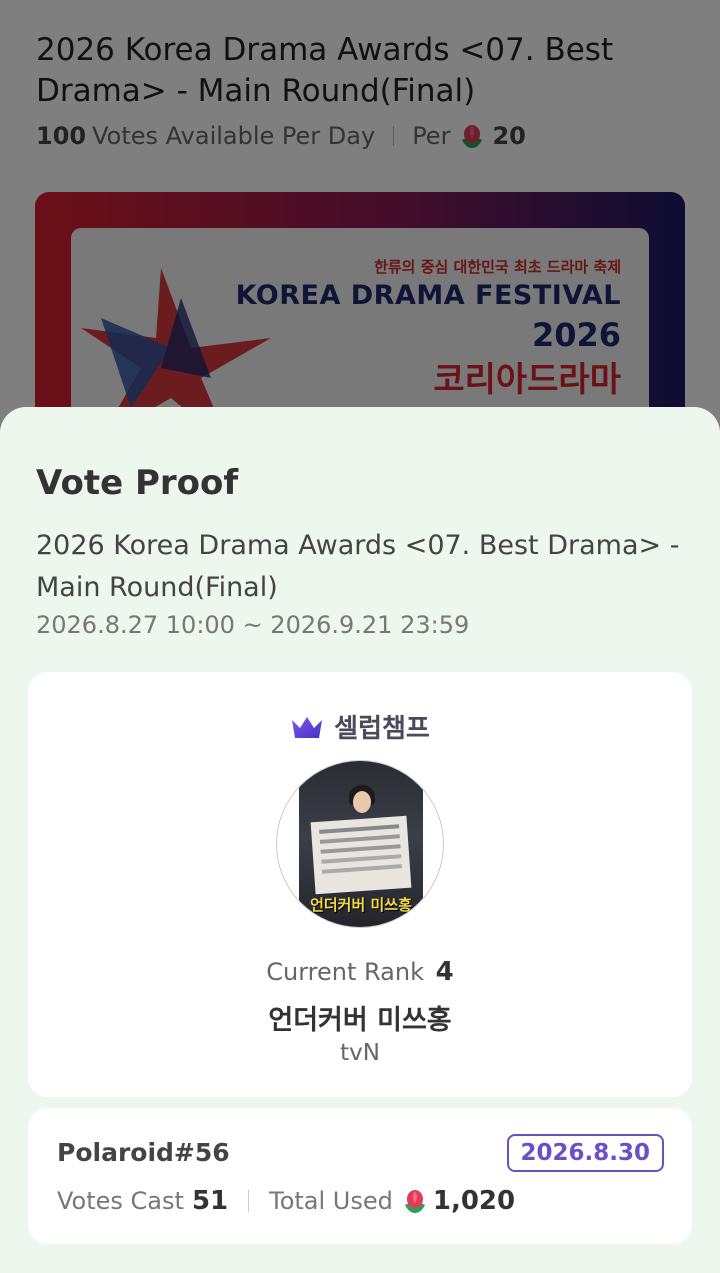 This screenshot has height=1273, width=720. I want to click on votes-cast-label: Votes Cast, so click(120, 1201).